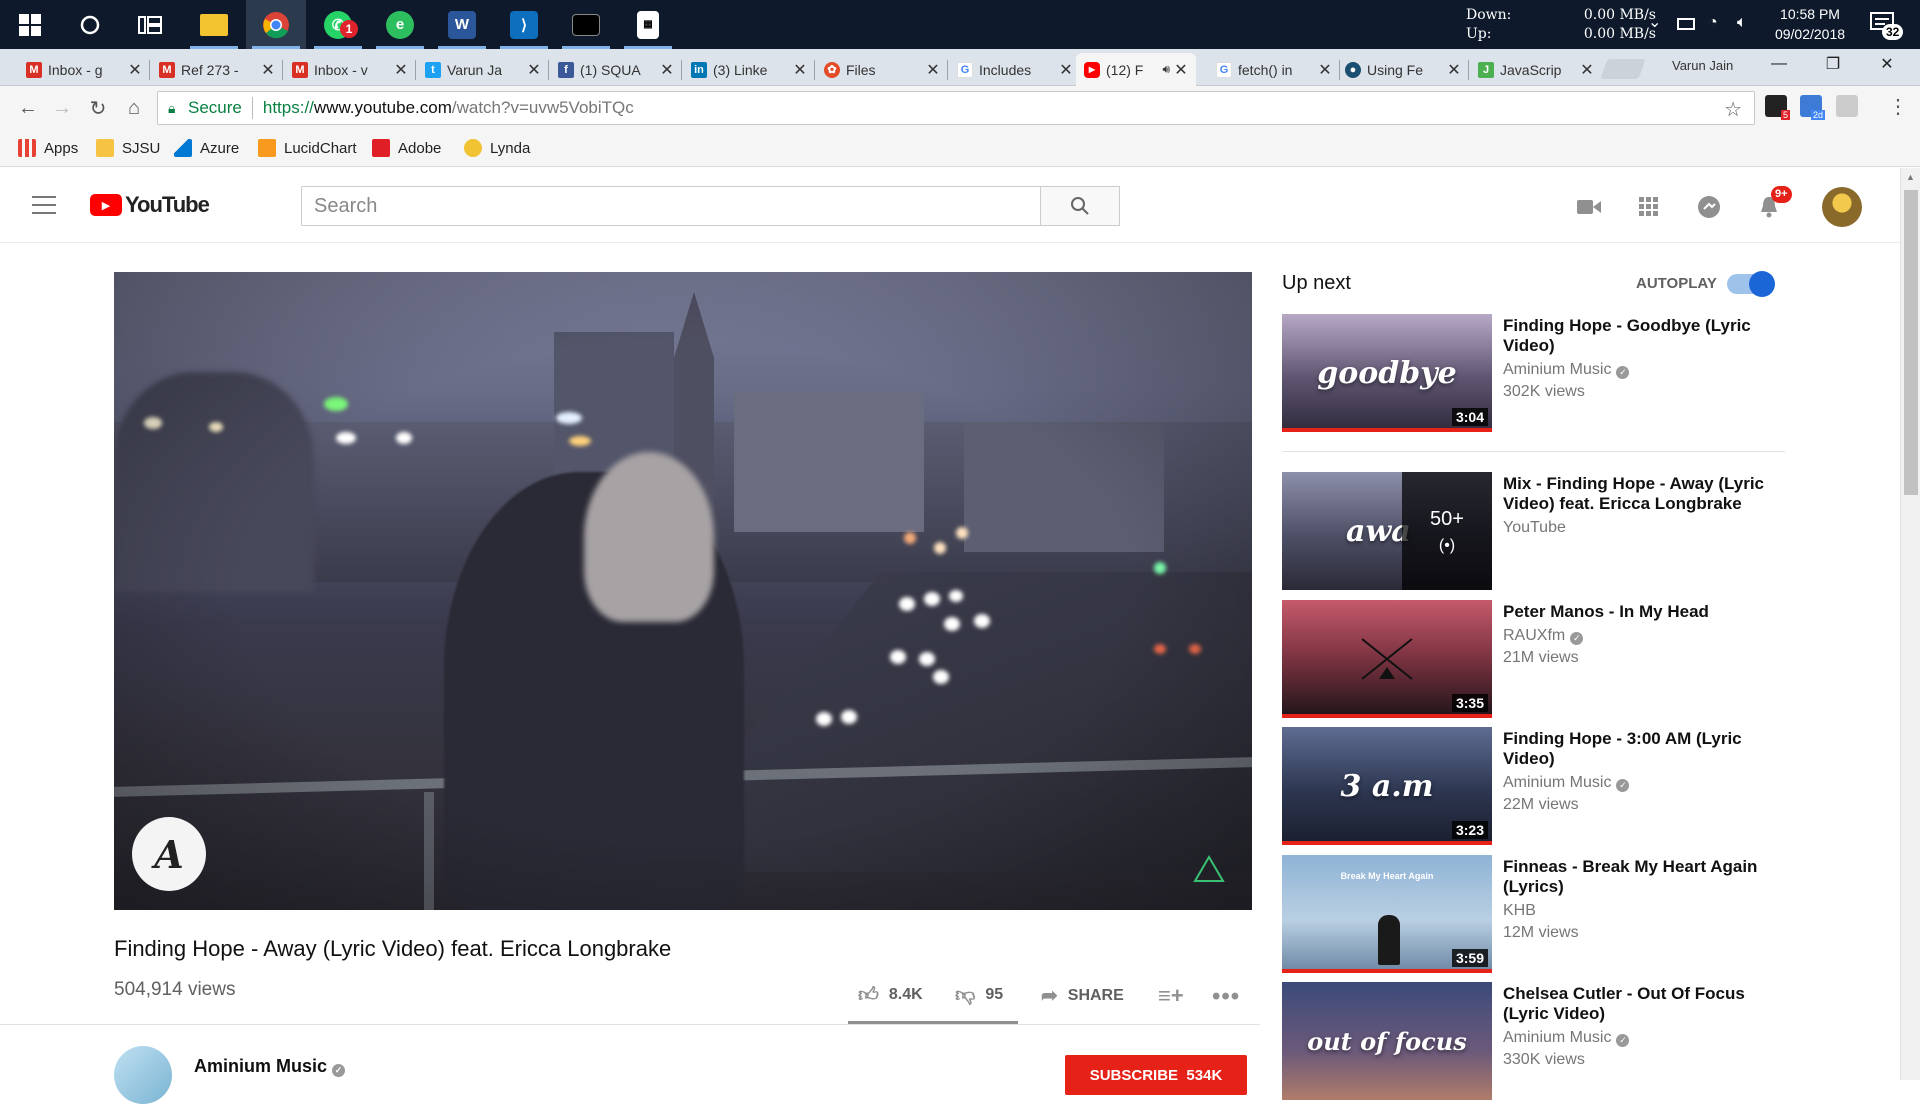 The height and width of the screenshot is (1104, 1920). Describe the element at coordinates (338, 24) in the screenshot. I see `whatsapp-taskbar-button: ✆ 1` at that location.